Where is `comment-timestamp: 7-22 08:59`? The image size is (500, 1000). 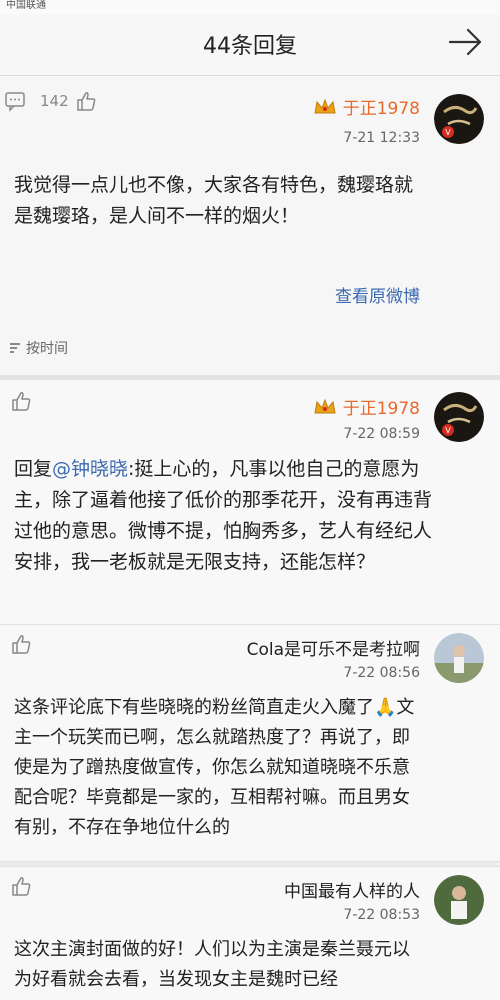 comment-timestamp: 7-22 08:59 is located at coordinates (381, 434).